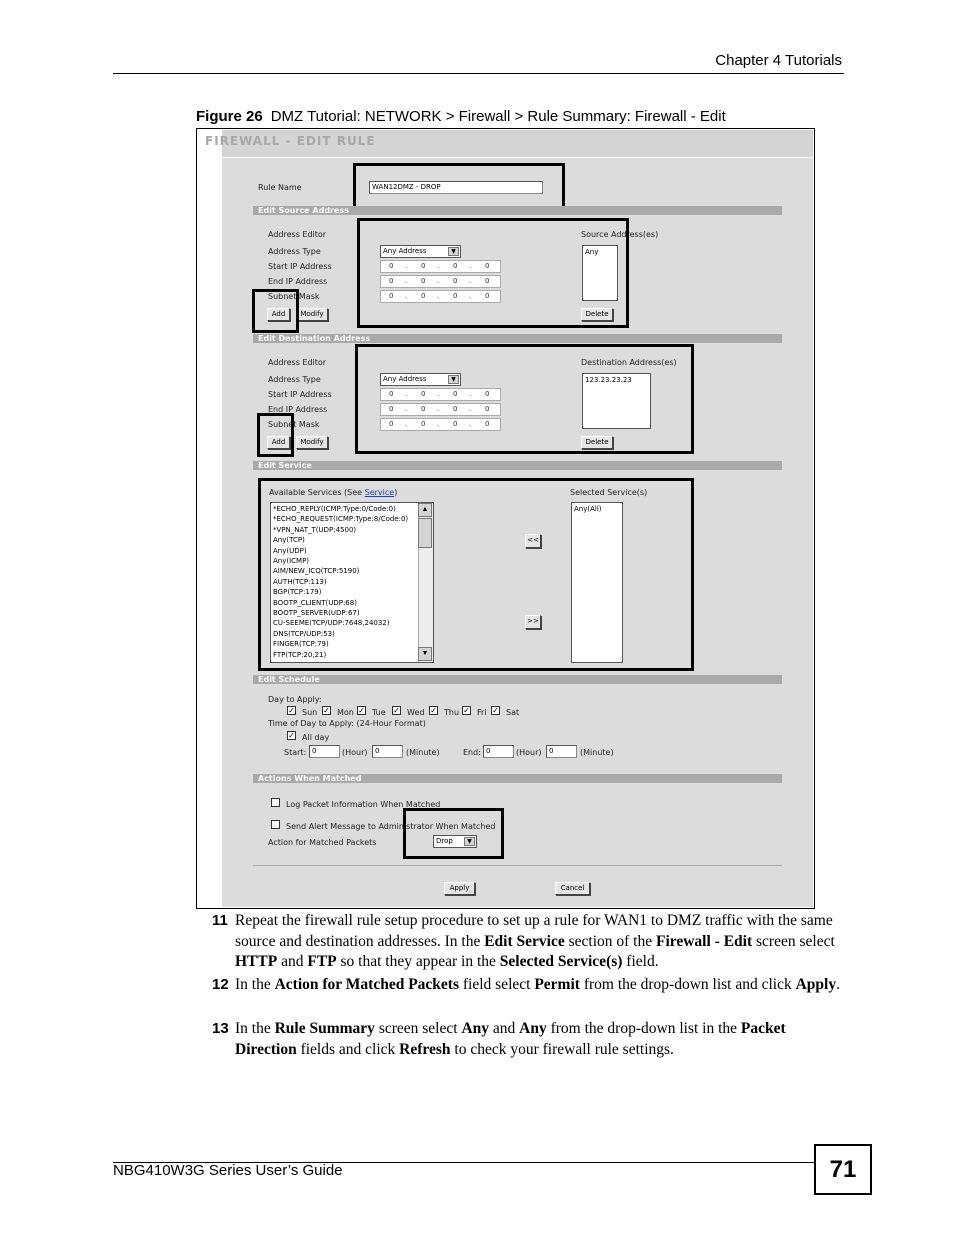 The height and width of the screenshot is (1235, 954). What do you see at coordinates (387, 751) in the screenshot?
I see `start-minute-input: 0` at bounding box center [387, 751].